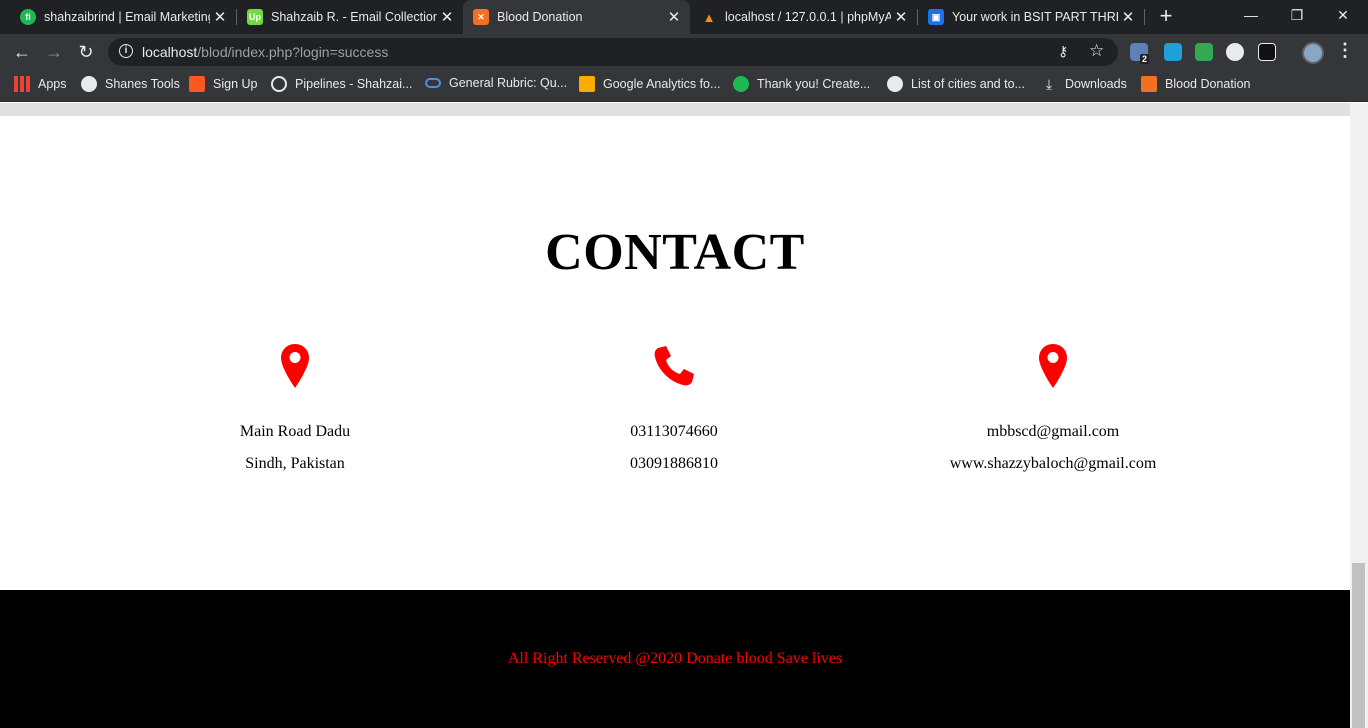  I want to click on tab-title: localhost / 127.0.0.1 | phpMyAd, so click(808, 17).